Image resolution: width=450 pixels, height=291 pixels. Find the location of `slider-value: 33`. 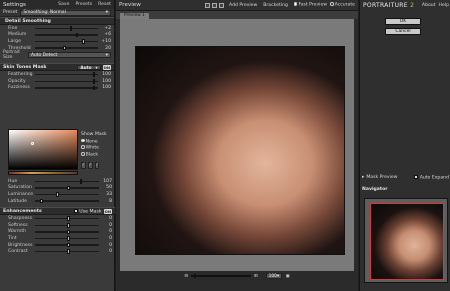

slider-value: 33 is located at coordinates (107, 194).